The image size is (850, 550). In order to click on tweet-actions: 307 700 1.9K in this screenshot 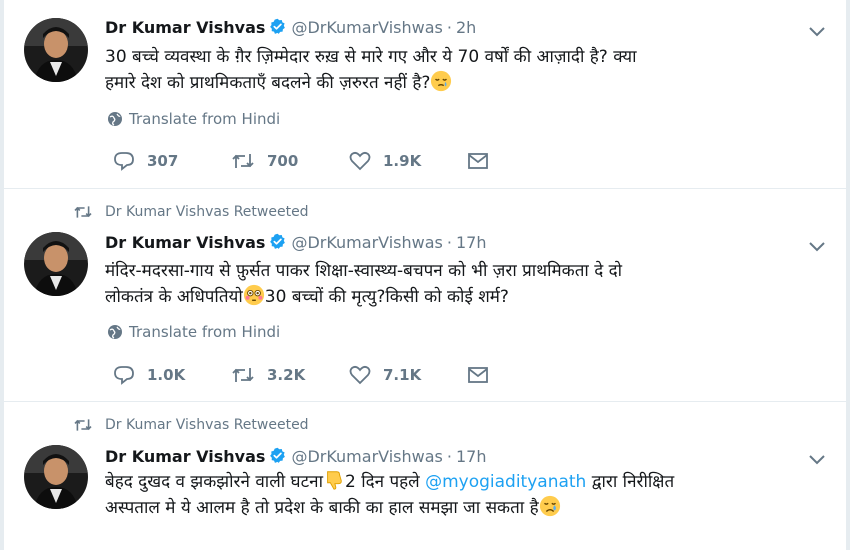, I will do `click(349, 161)`.